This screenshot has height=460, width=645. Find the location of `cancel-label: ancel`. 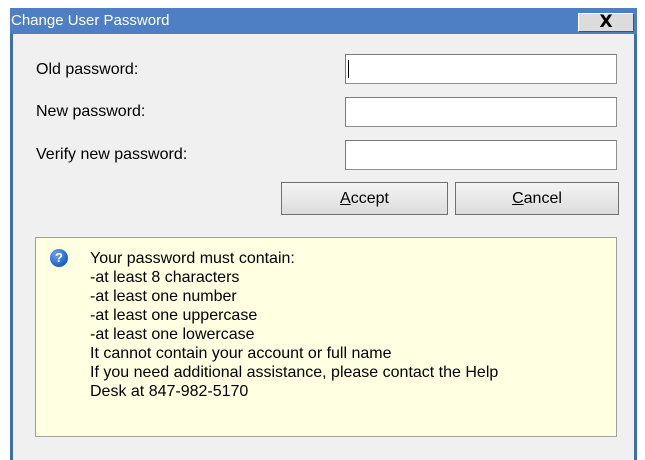

cancel-label: ancel is located at coordinates (542, 198).